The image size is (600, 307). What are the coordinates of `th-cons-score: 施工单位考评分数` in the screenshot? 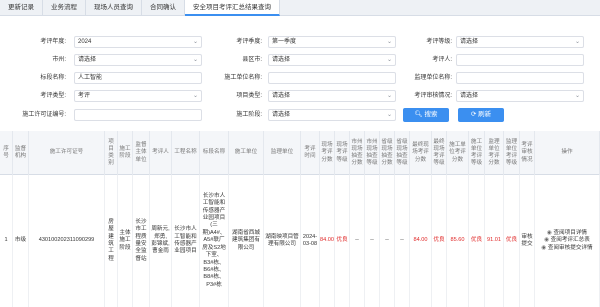 It's located at (458, 153).